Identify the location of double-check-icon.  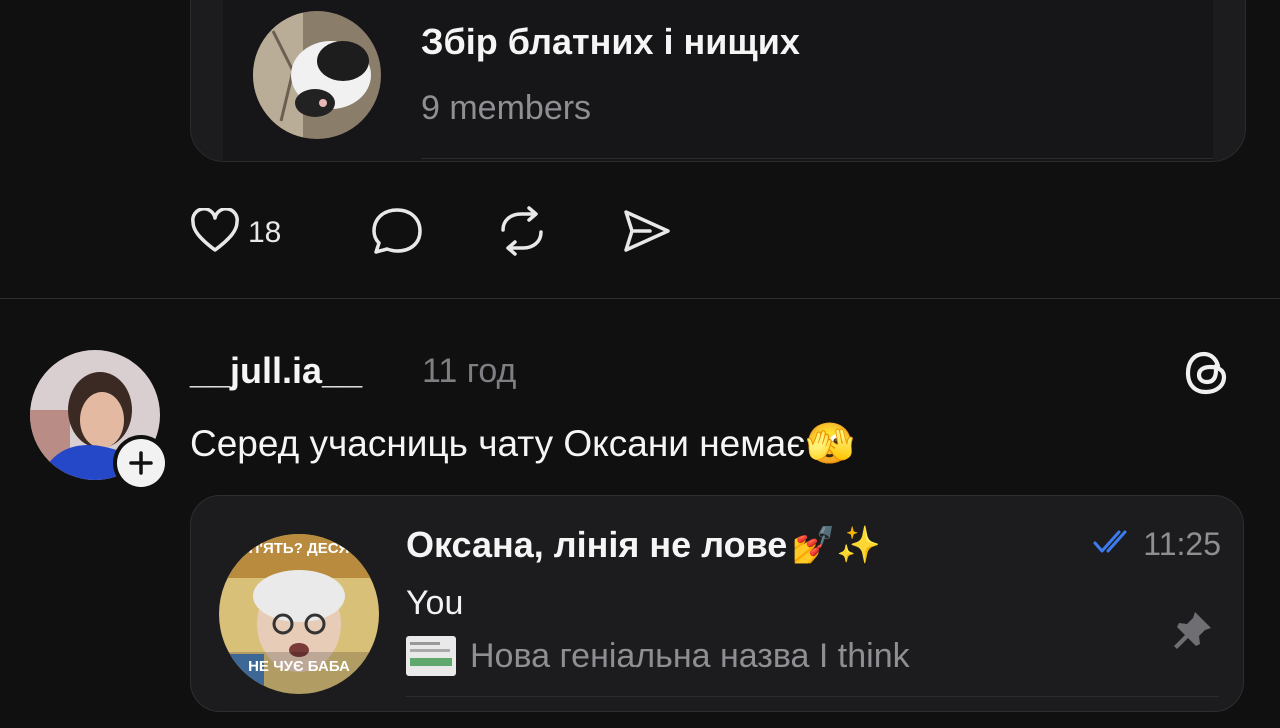
(1114, 544).